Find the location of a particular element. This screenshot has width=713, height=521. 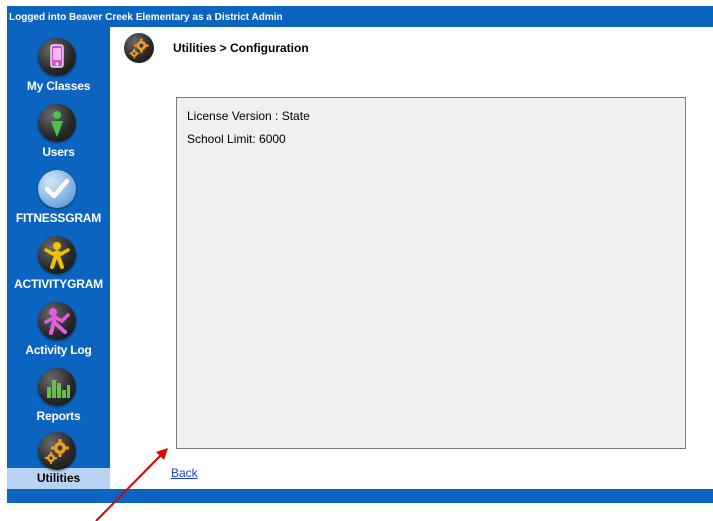

reports-icon is located at coordinates (57, 387).